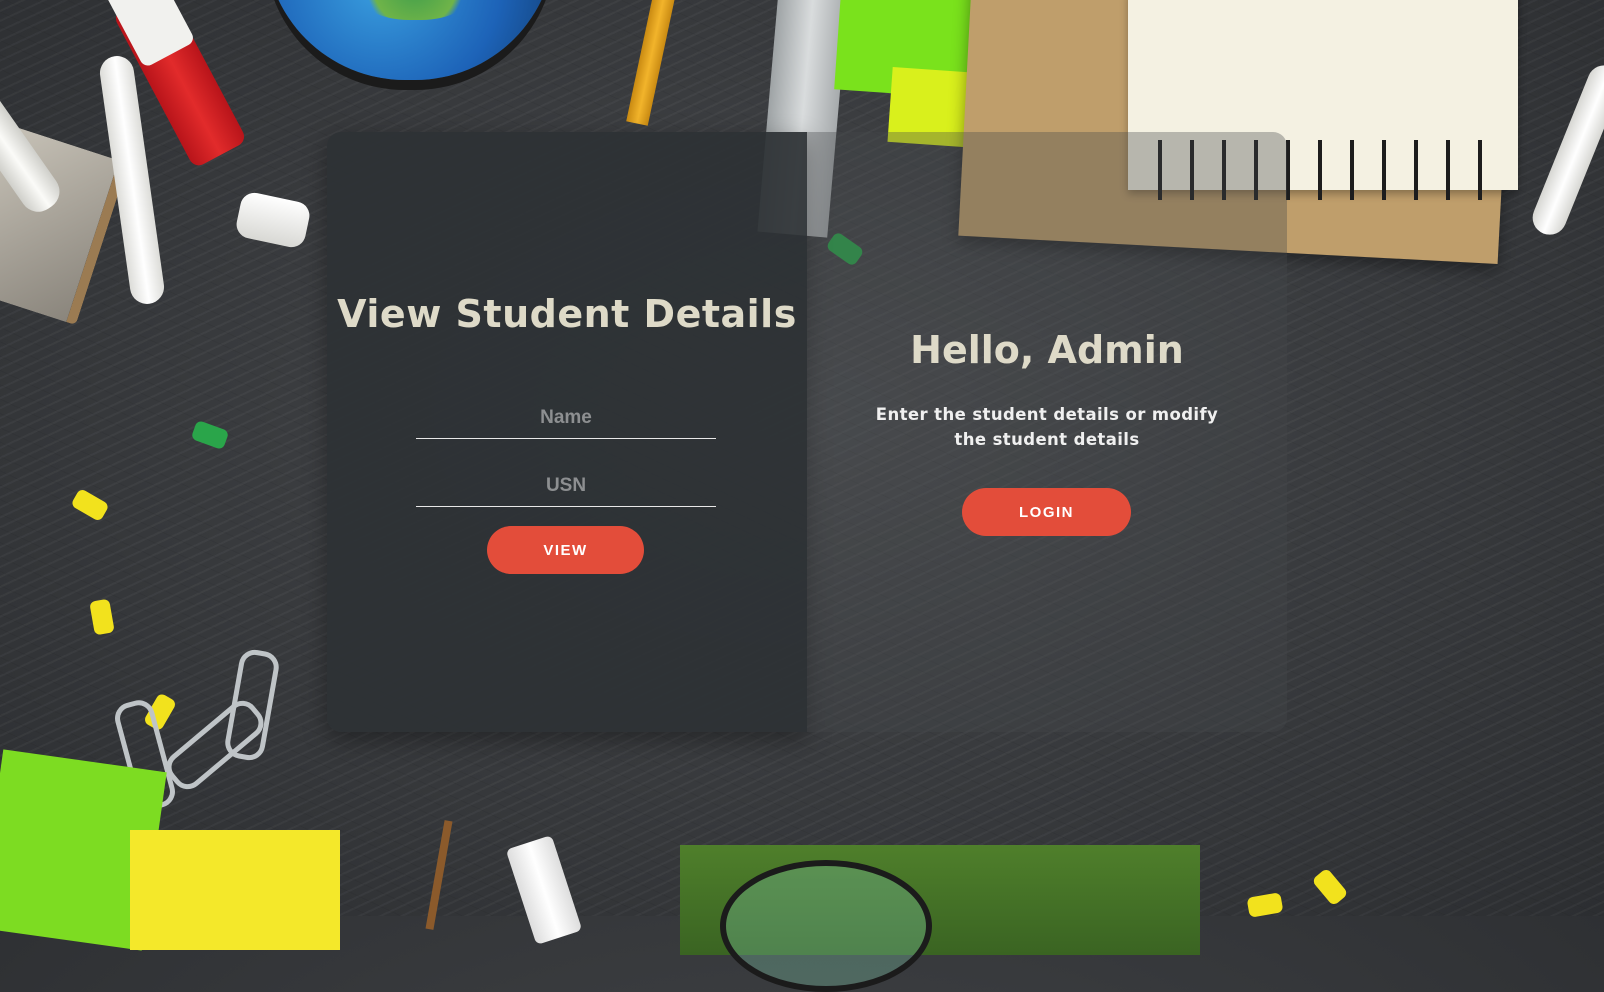 The width and height of the screenshot is (1604, 992). Describe the element at coordinates (567, 314) in the screenshot. I see `view-student-title: View Student Details` at that location.